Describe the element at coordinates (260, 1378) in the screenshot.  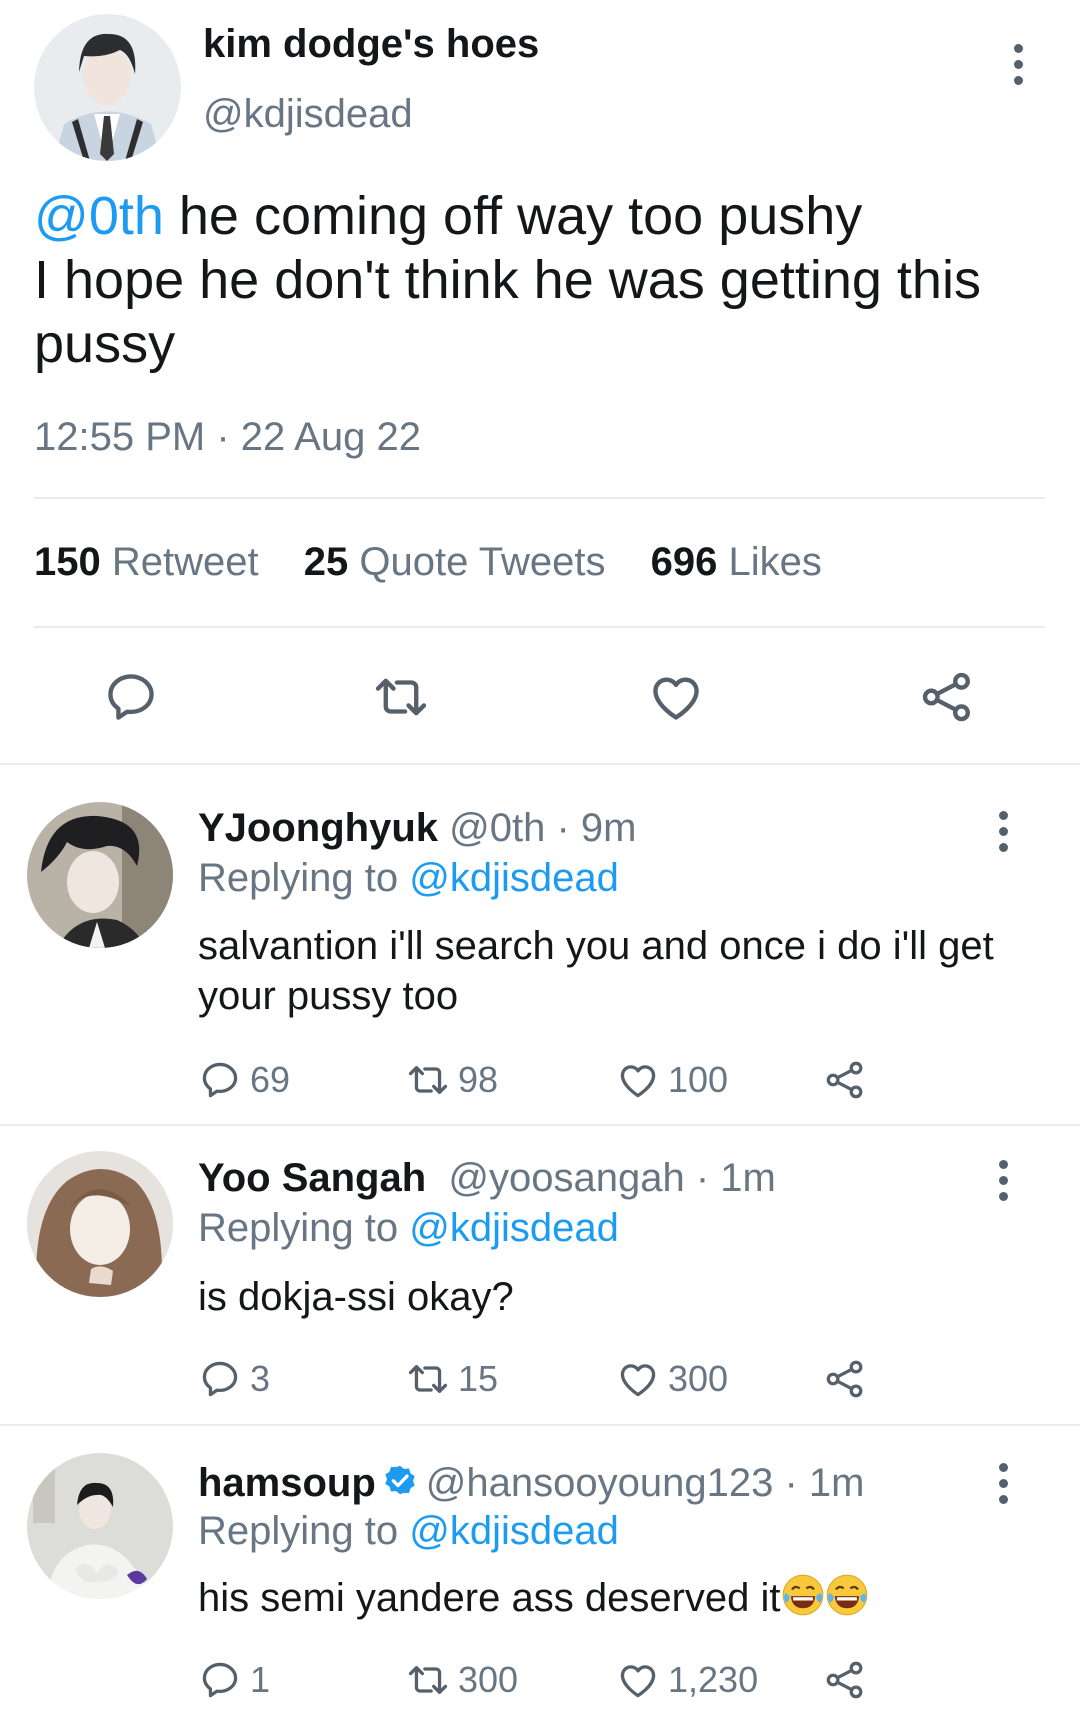
I see `reply-count: 3` at that location.